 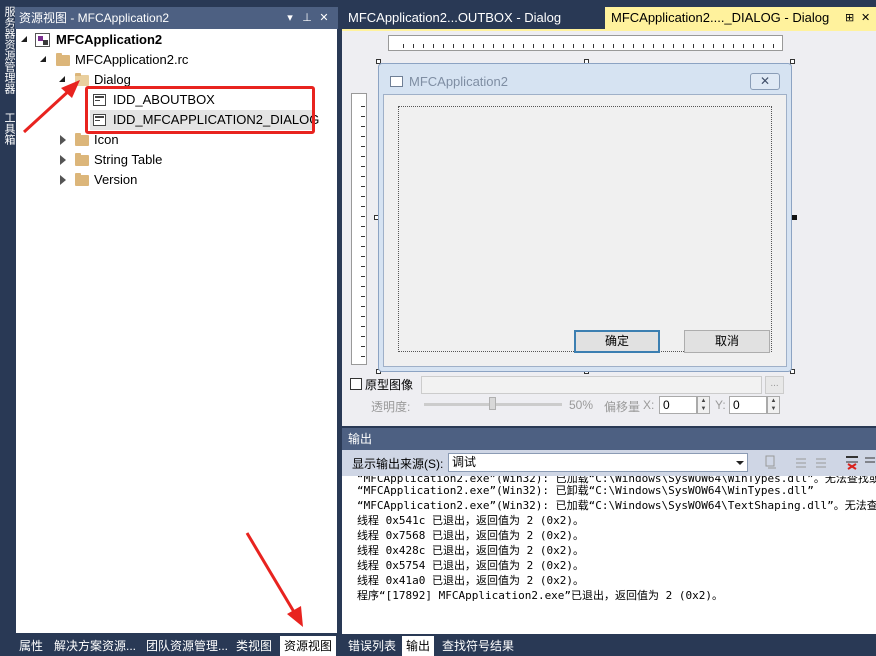 What do you see at coordinates (82, 79) in the screenshot?
I see `open-folder-icon` at bounding box center [82, 79].